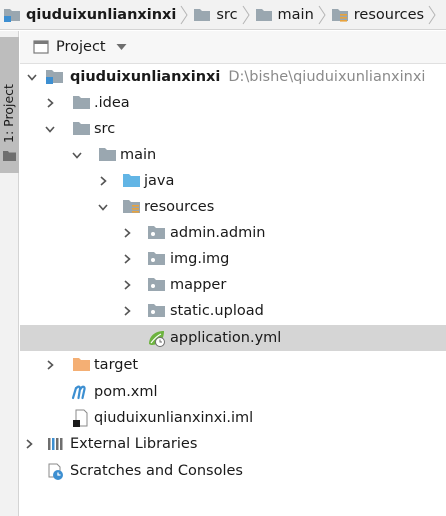 Image resolution: width=446 pixels, height=516 pixels. What do you see at coordinates (145, 77) in the screenshot?
I see `project-name: qiuduixunlianxinxi` at bounding box center [145, 77].